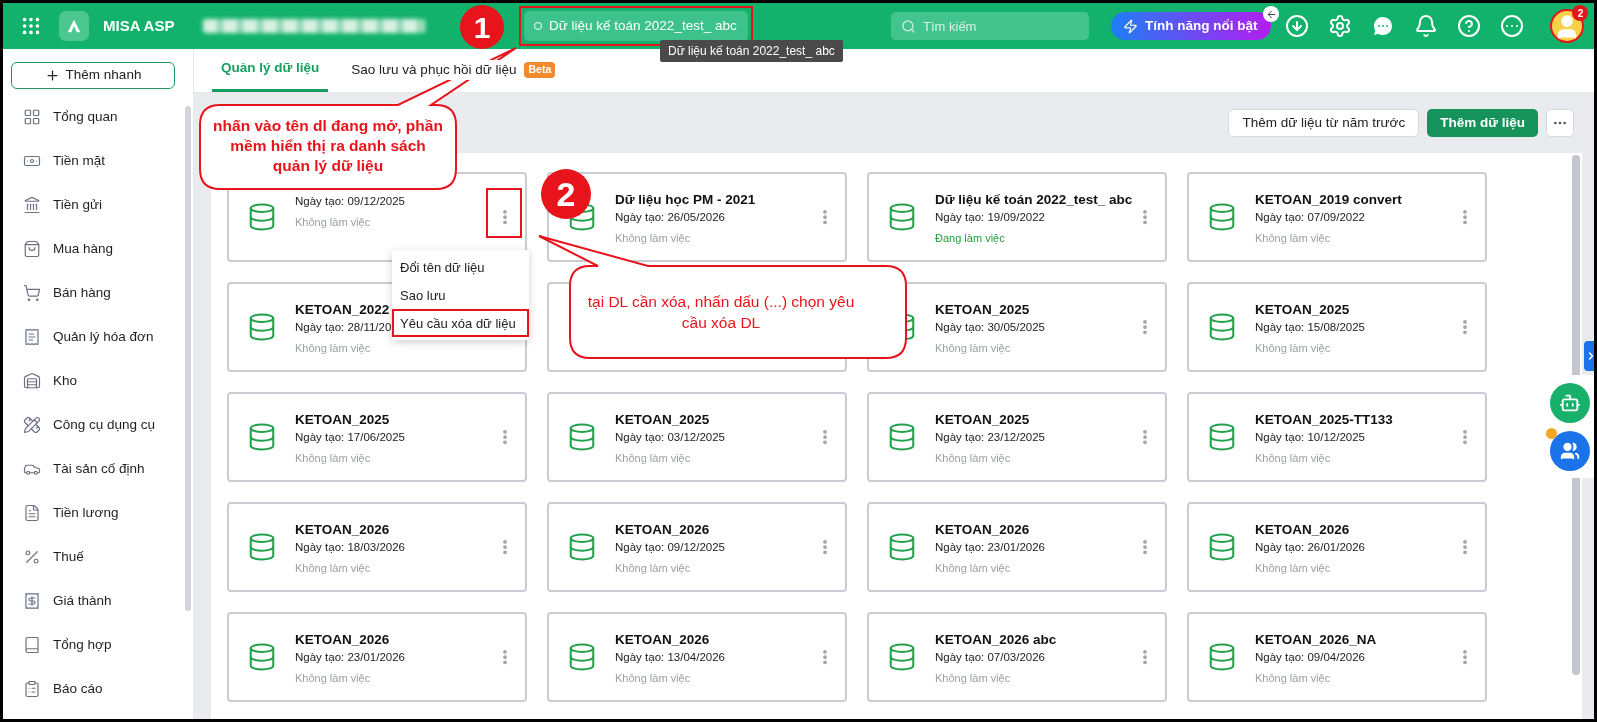 The height and width of the screenshot is (722, 1597). What do you see at coordinates (1426, 26) in the screenshot?
I see `bell-icon` at bounding box center [1426, 26].